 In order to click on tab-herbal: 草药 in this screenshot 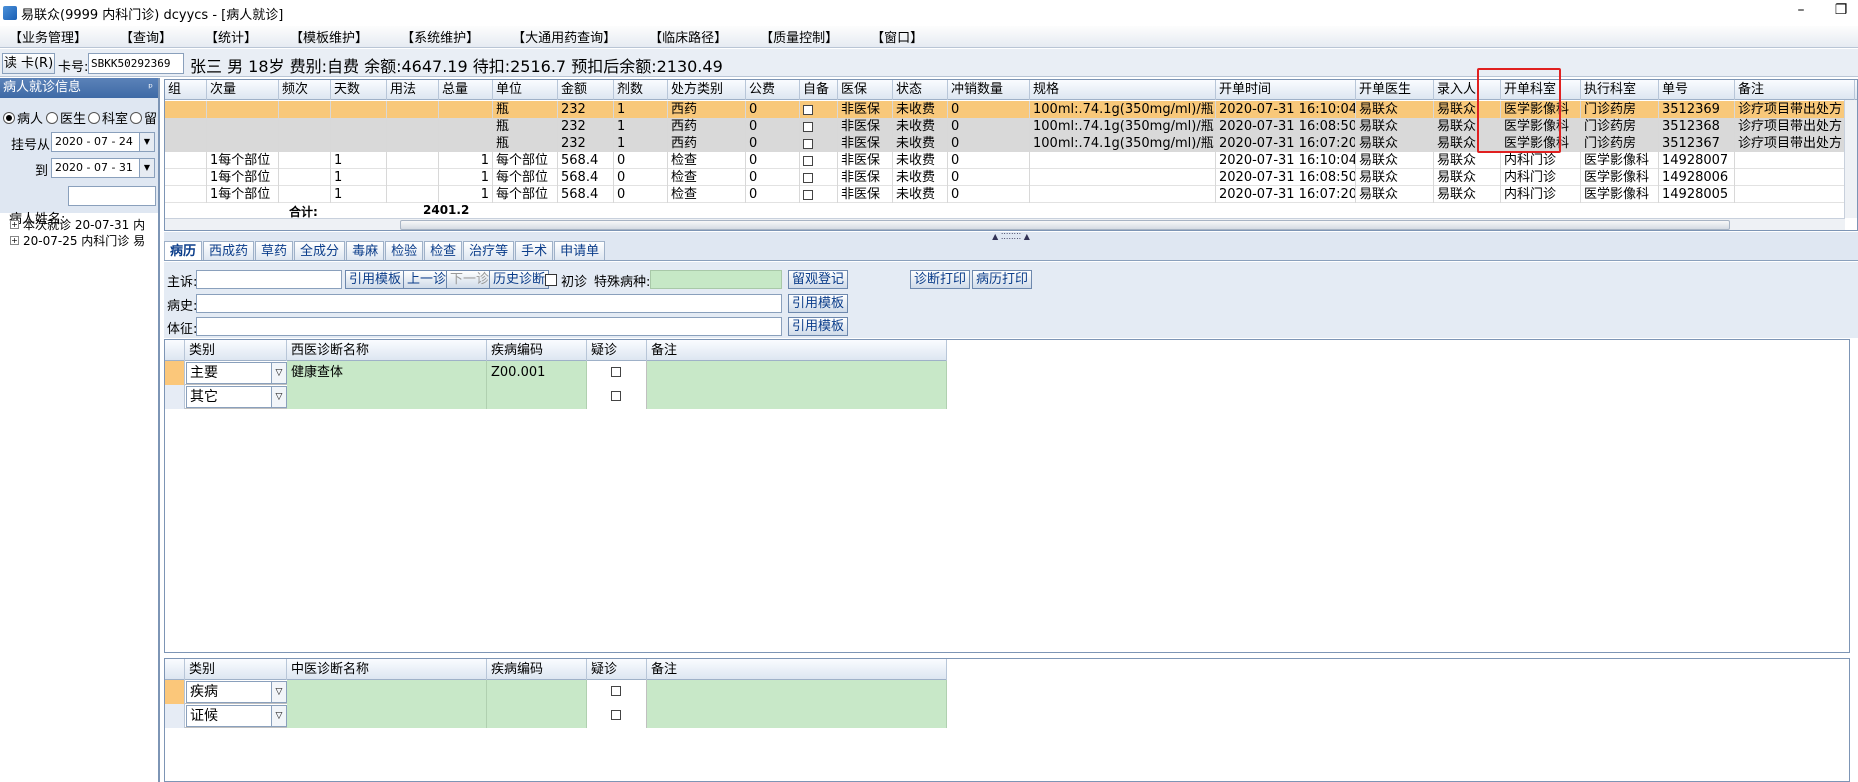, I will do `click(274, 250)`.